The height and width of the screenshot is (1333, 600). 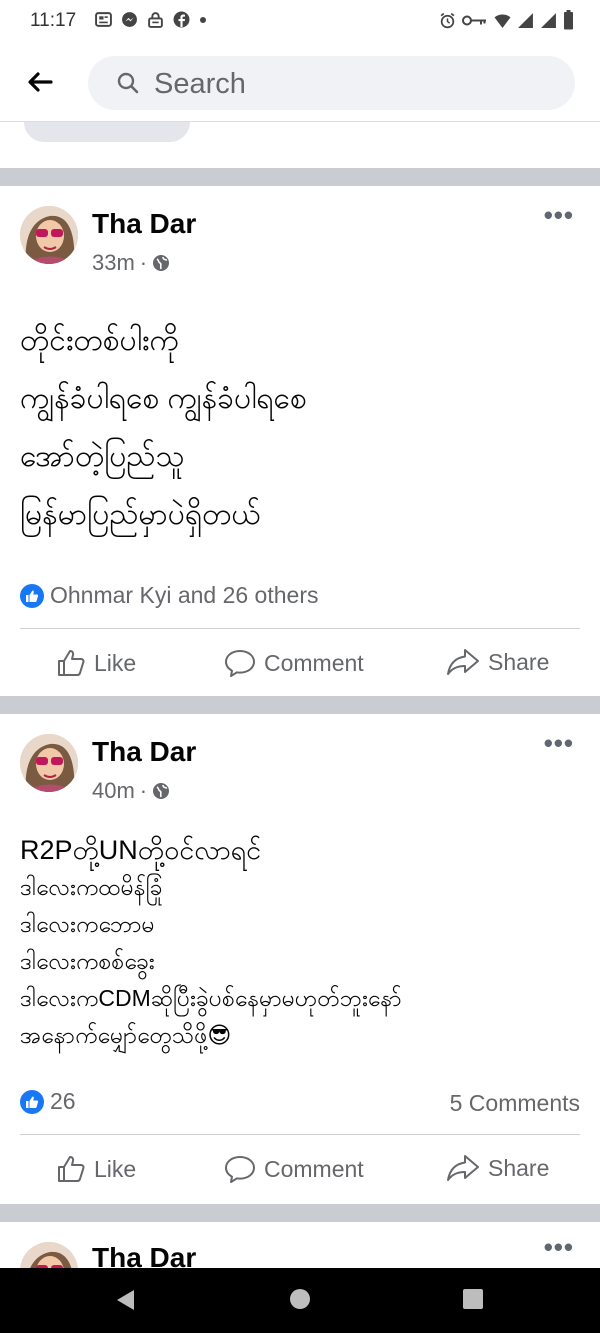 I want to click on facebook-icon, so click(x=181, y=19).